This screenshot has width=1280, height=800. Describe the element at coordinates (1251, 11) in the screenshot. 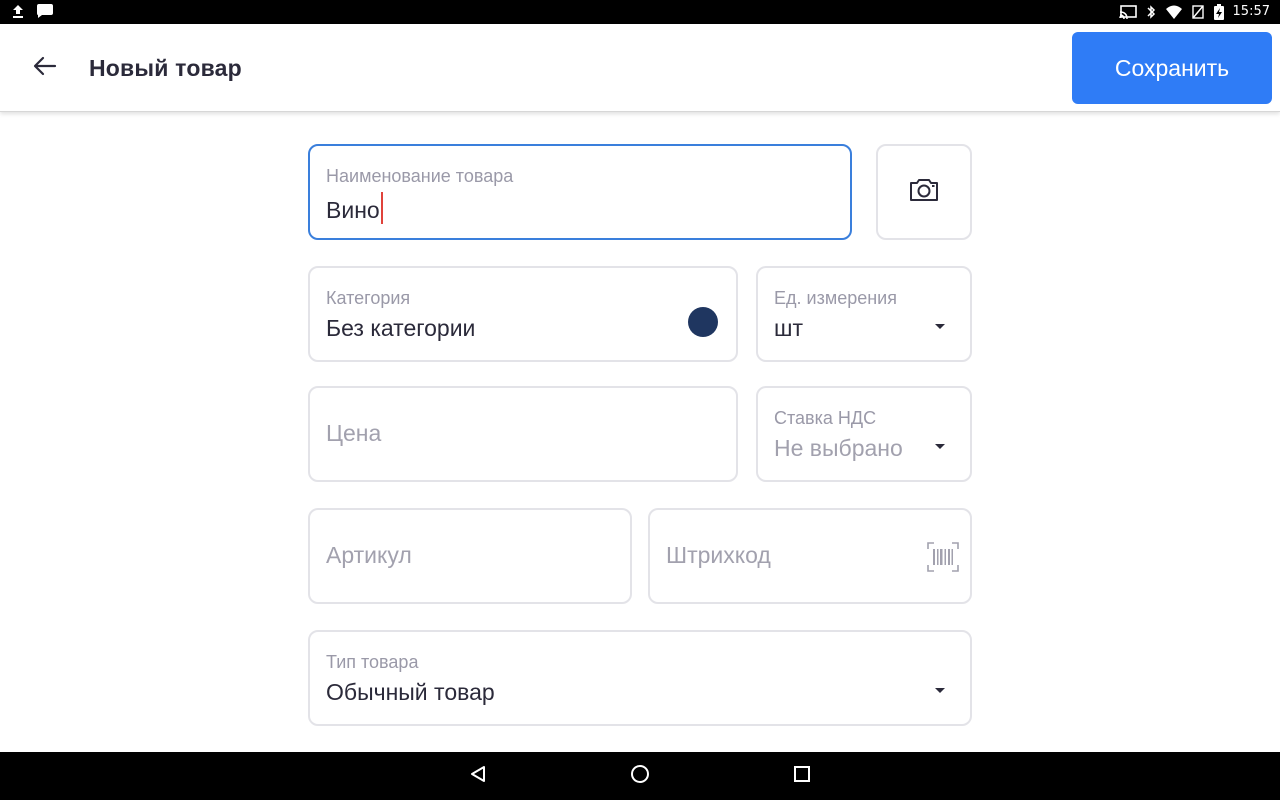

I see `status-time: 15:57` at that location.